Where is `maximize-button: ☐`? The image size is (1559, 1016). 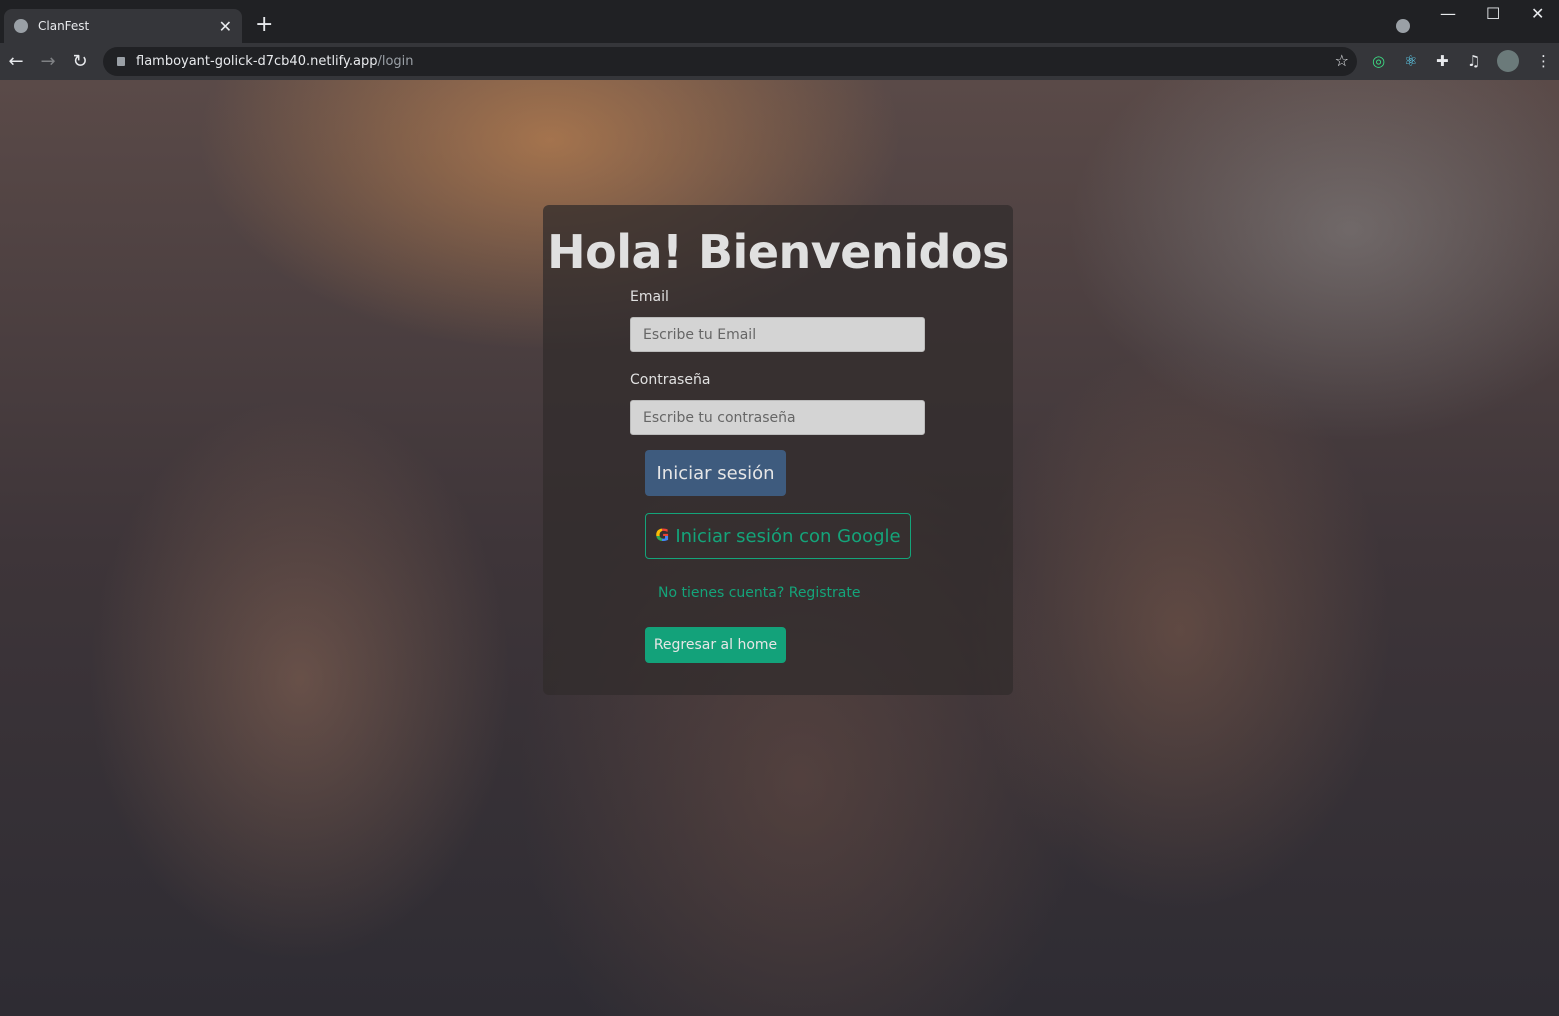
maximize-button: ☐ is located at coordinates (1493, 13).